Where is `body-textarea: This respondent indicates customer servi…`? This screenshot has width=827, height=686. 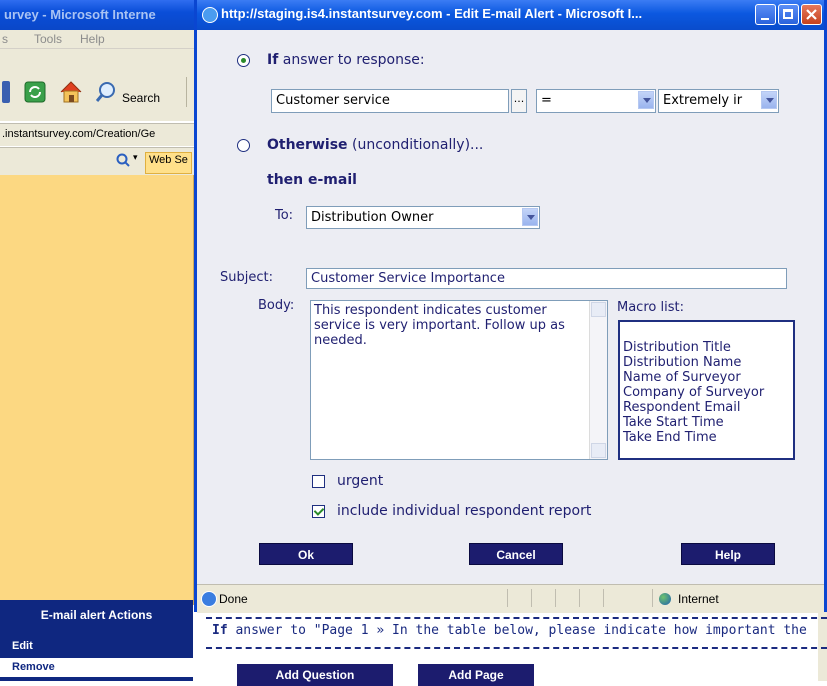
body-textarea: This respondent indicates customer servi… is located at coordinates (459, 380).